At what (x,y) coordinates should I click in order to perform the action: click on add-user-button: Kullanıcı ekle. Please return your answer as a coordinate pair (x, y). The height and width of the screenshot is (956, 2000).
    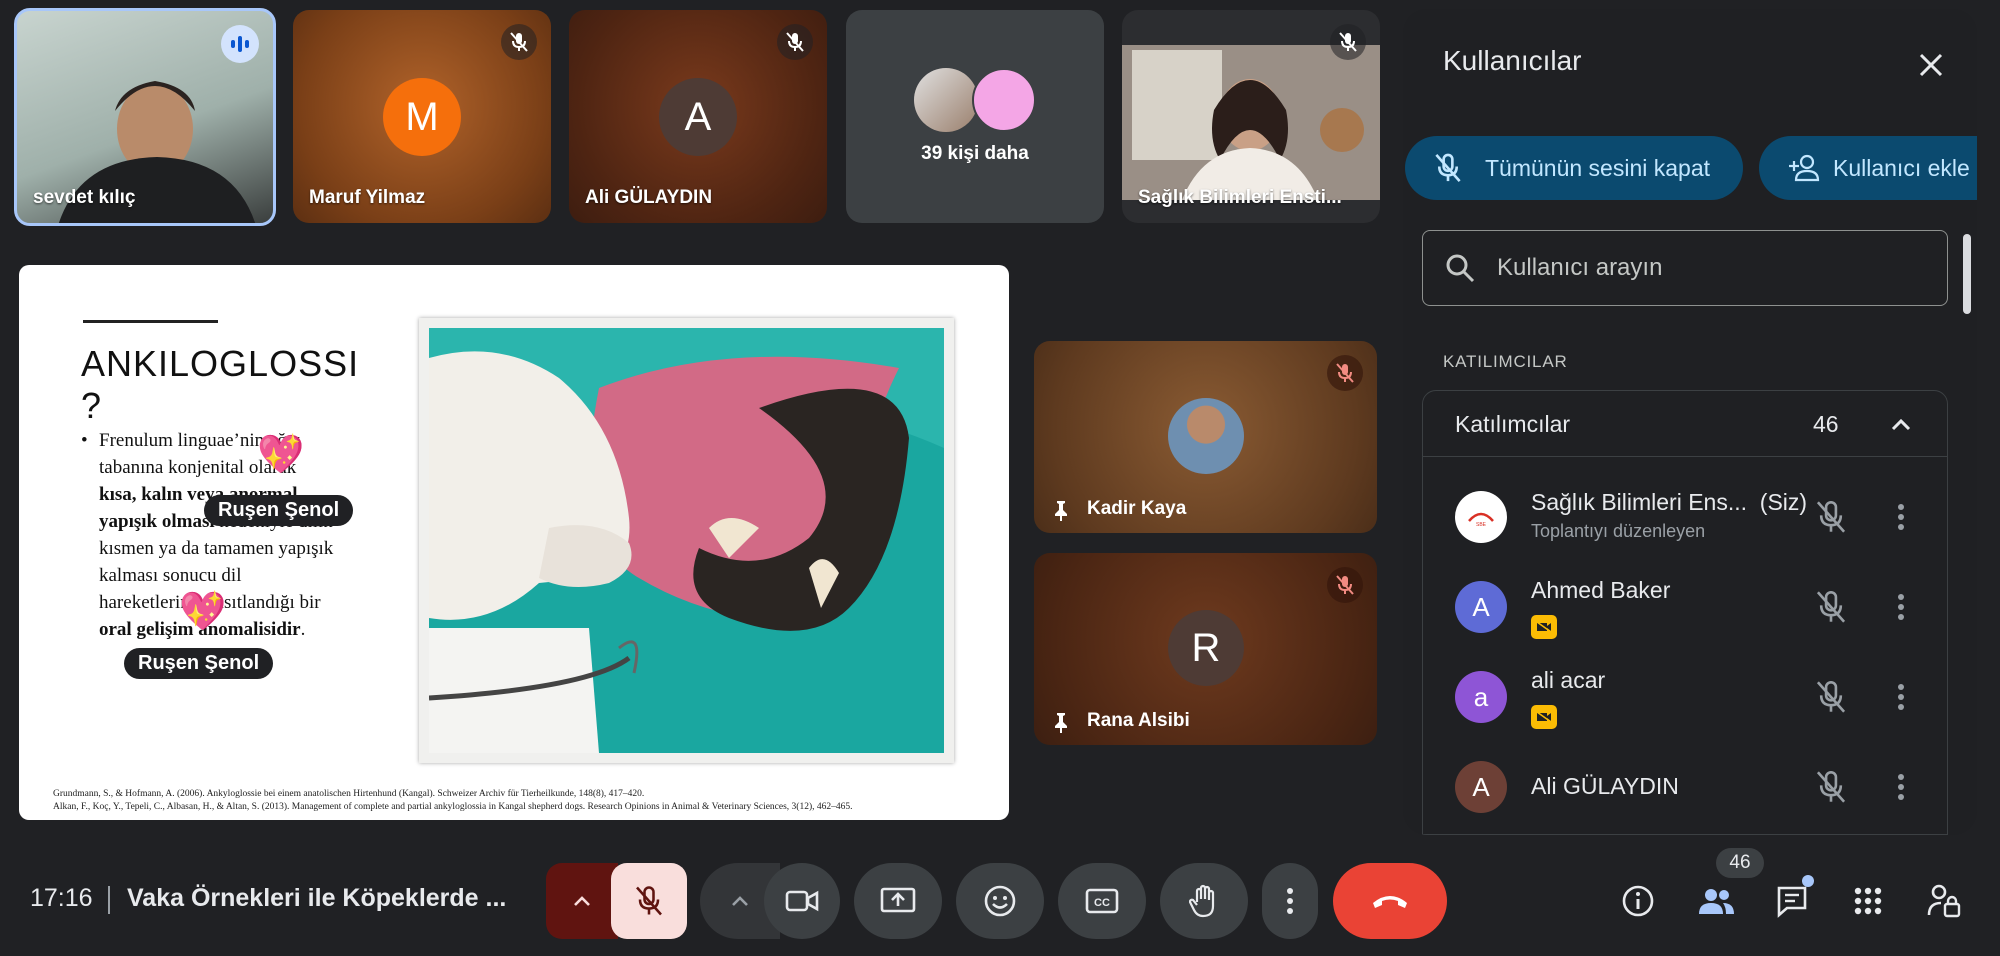
    Looking at the image, I should click on (1868, 168).